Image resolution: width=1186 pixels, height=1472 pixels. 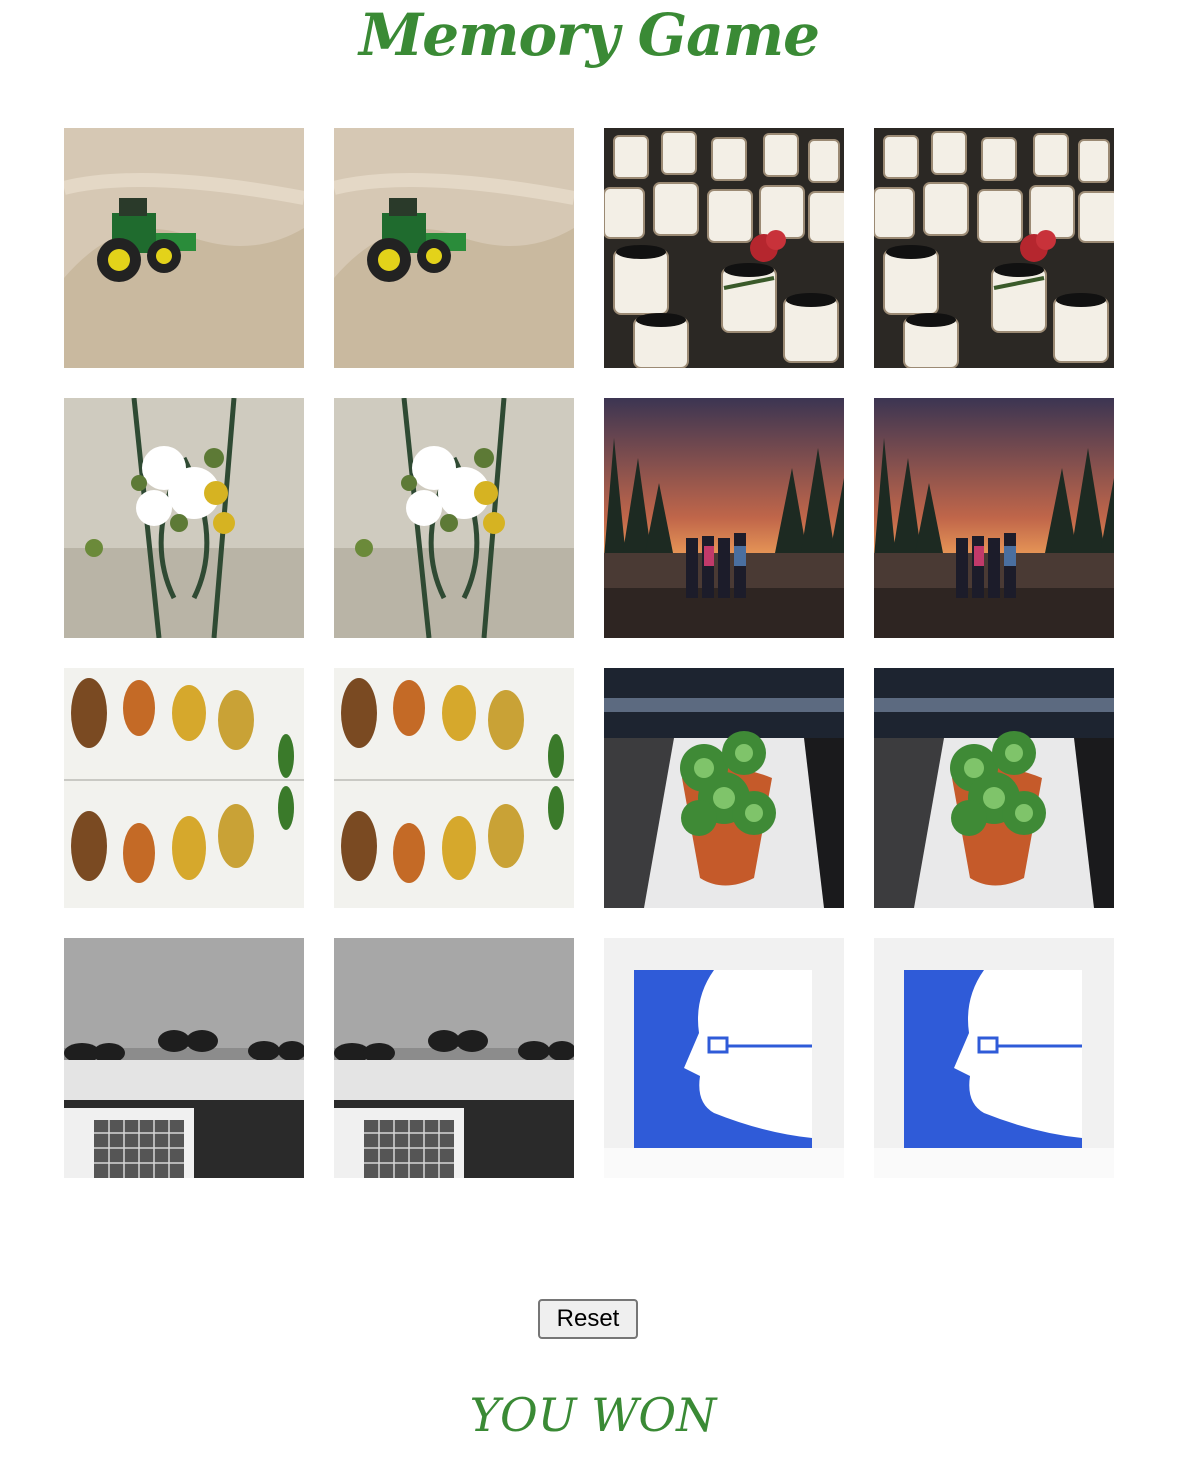 I want to click on reset-button: Reset, so click(x=588, y=1319).